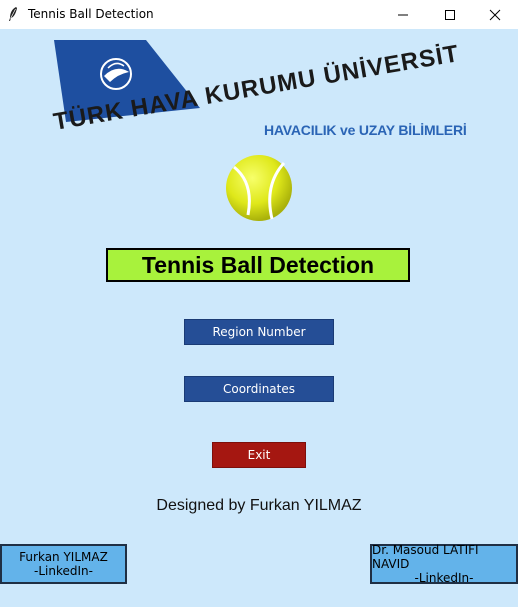  I want to click on close-icon, so click(495, 14).